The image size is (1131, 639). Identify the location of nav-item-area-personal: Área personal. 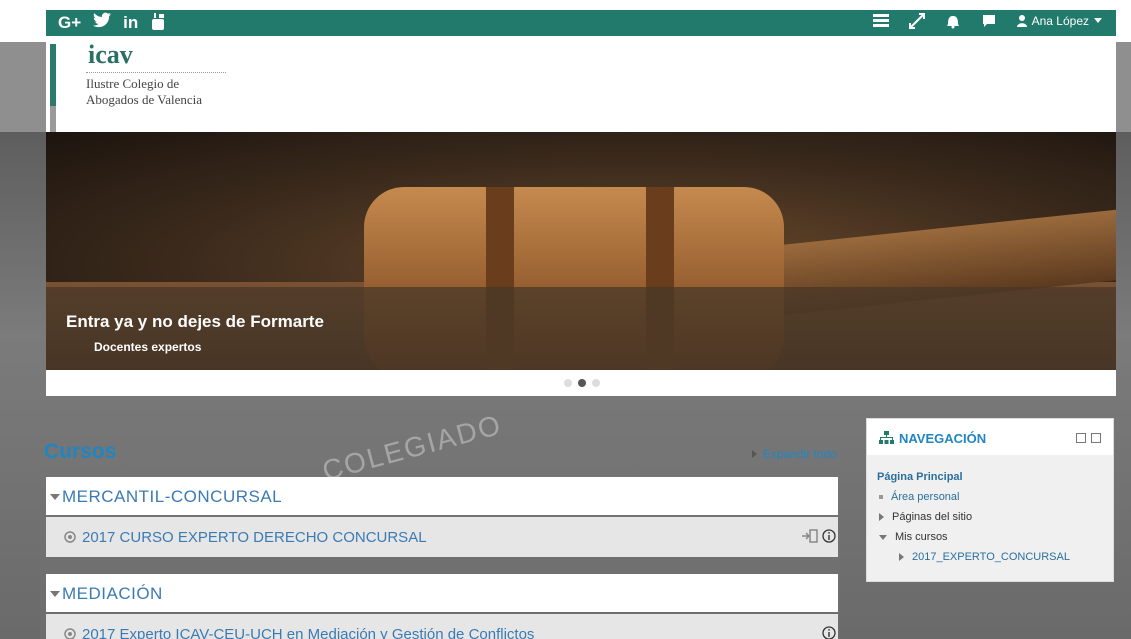
(919, 497).